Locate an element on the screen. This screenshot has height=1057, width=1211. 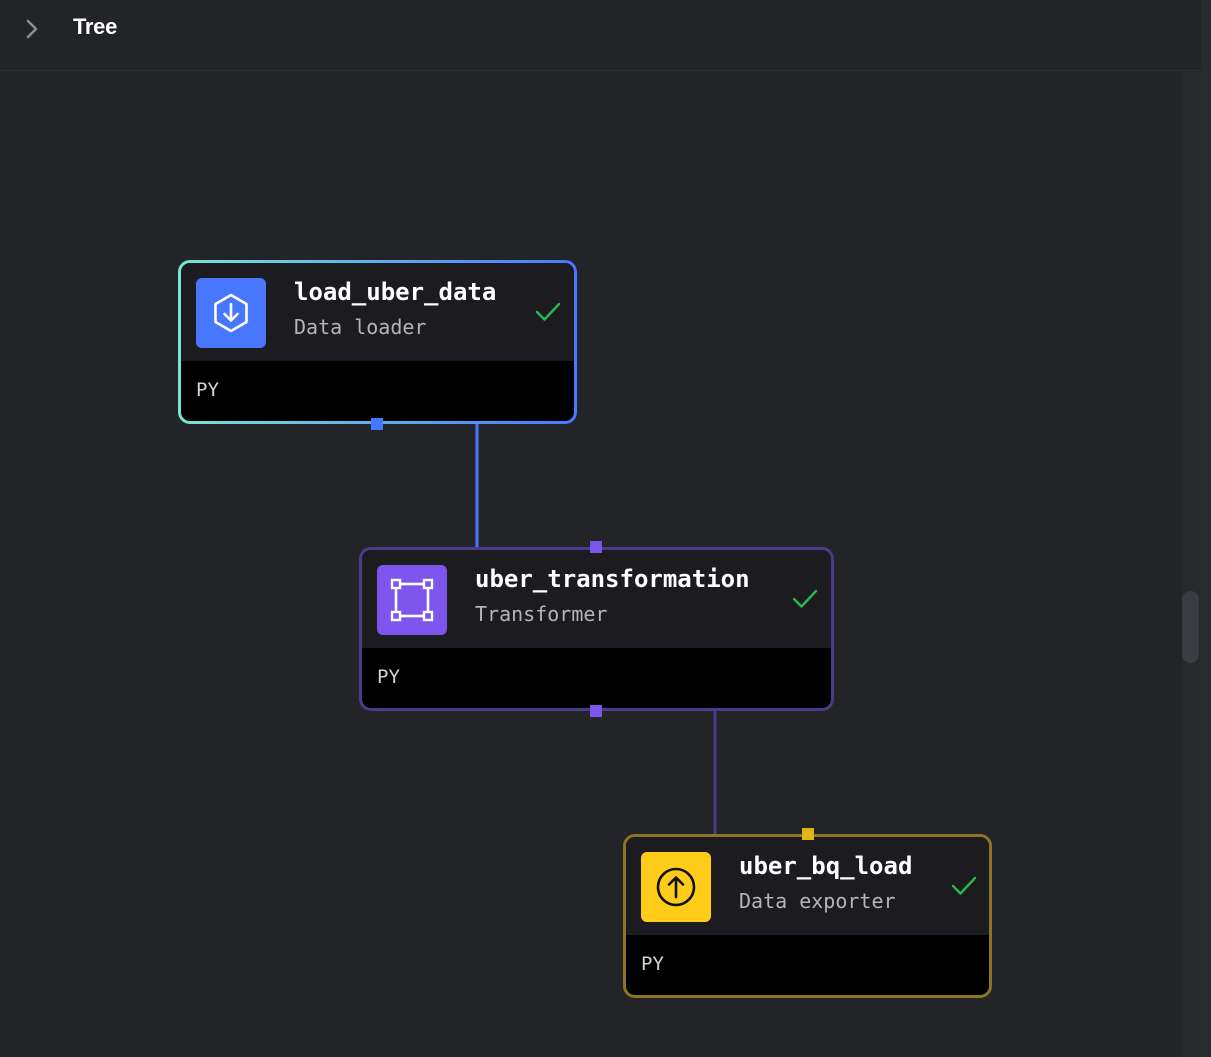
block-type: Data loader is located at coordinates (360, 327).